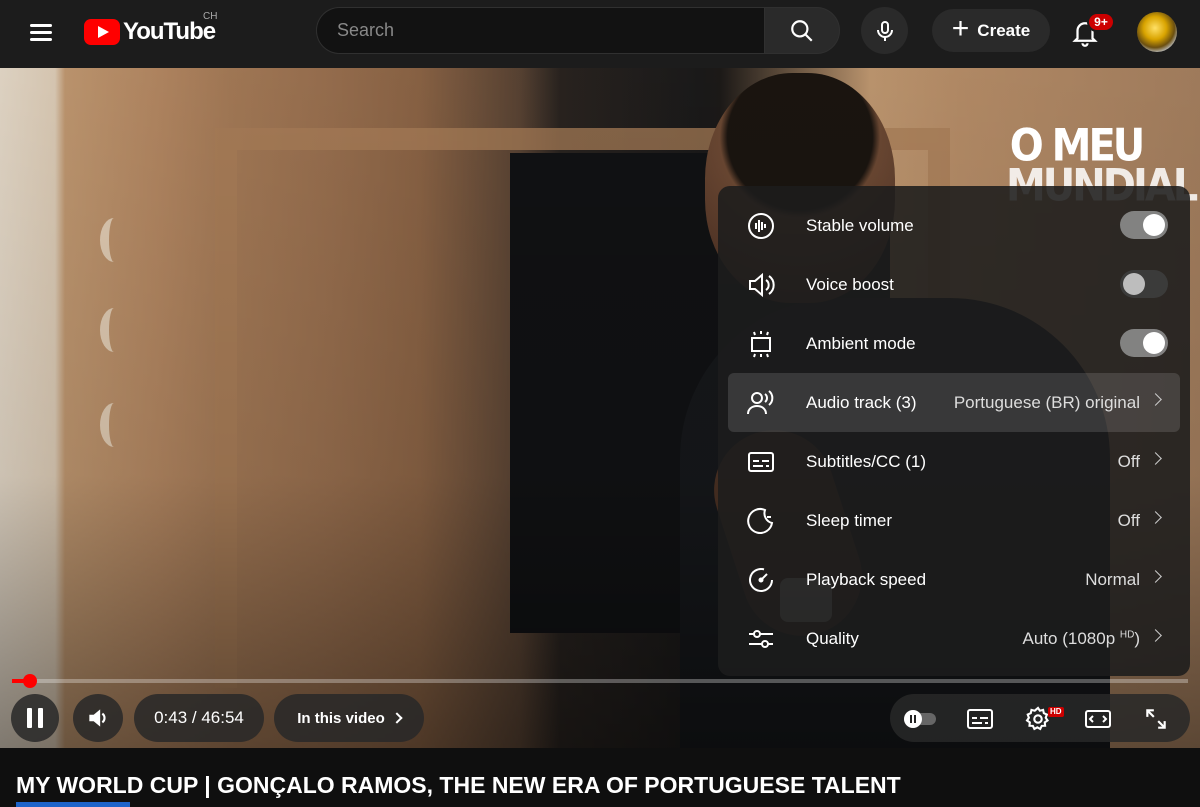 The width and height of the screenshot is (1200, 807). I want to click on search-icon, so click(802, 30).